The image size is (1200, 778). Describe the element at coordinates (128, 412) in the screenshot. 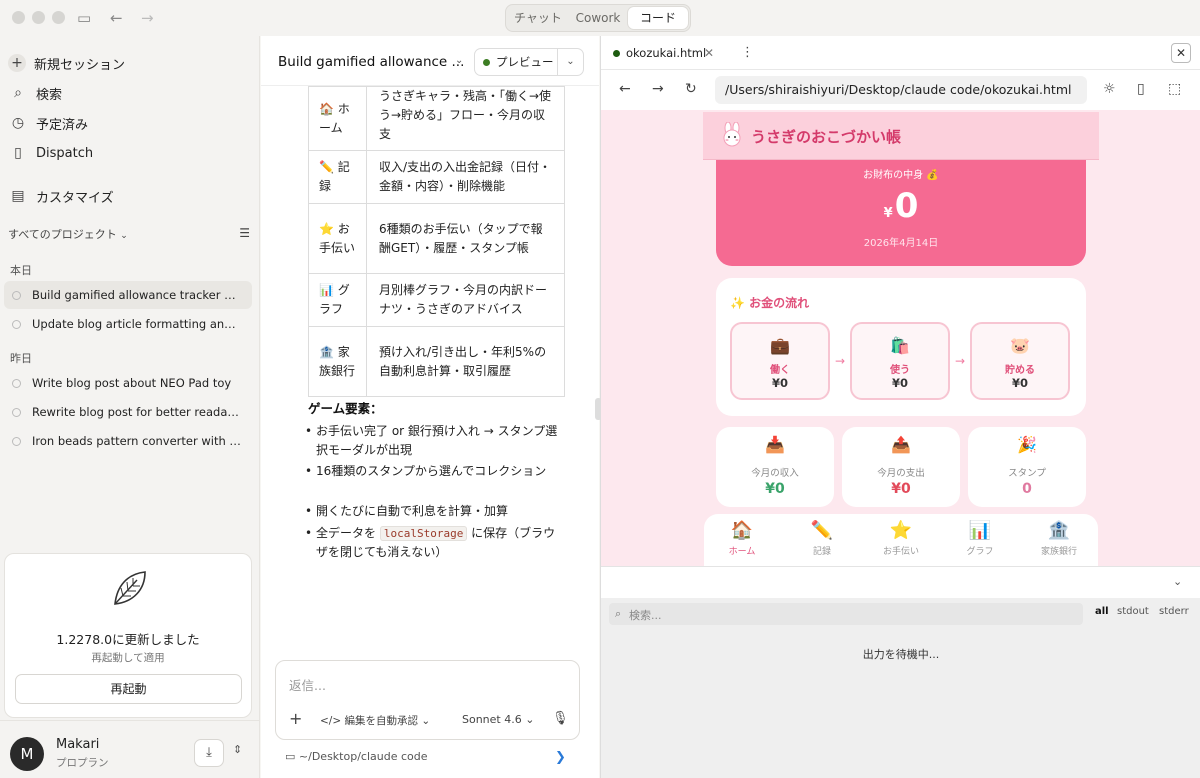

I see `session-item: Rewrite blog post for better readability` at that location.